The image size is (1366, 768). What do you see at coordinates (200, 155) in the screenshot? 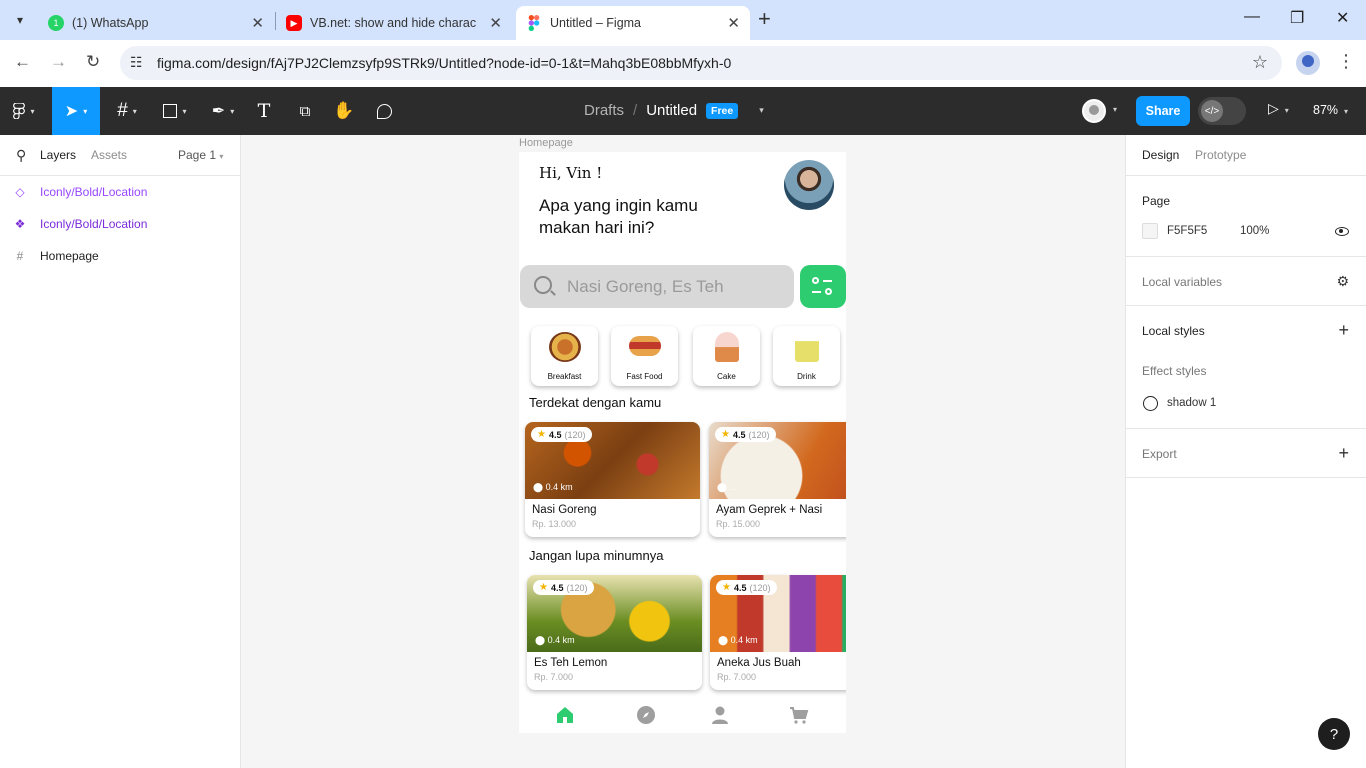
I see `page-selector: Page 1 ▾` at bounding box center [200, 155].